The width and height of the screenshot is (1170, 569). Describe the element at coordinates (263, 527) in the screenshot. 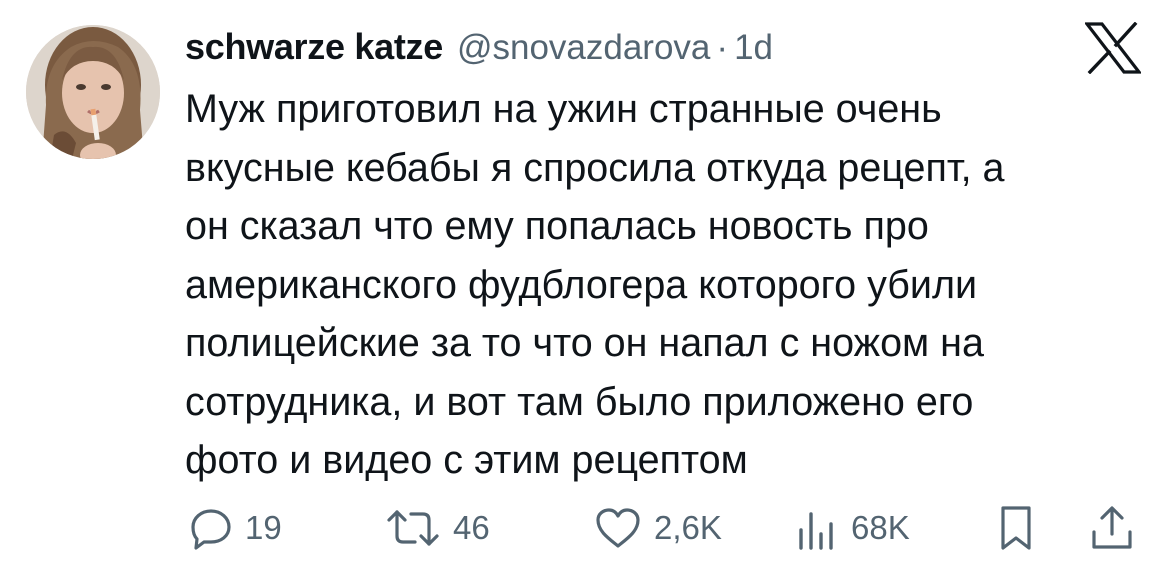

I see `reply-count: 19` at that location.